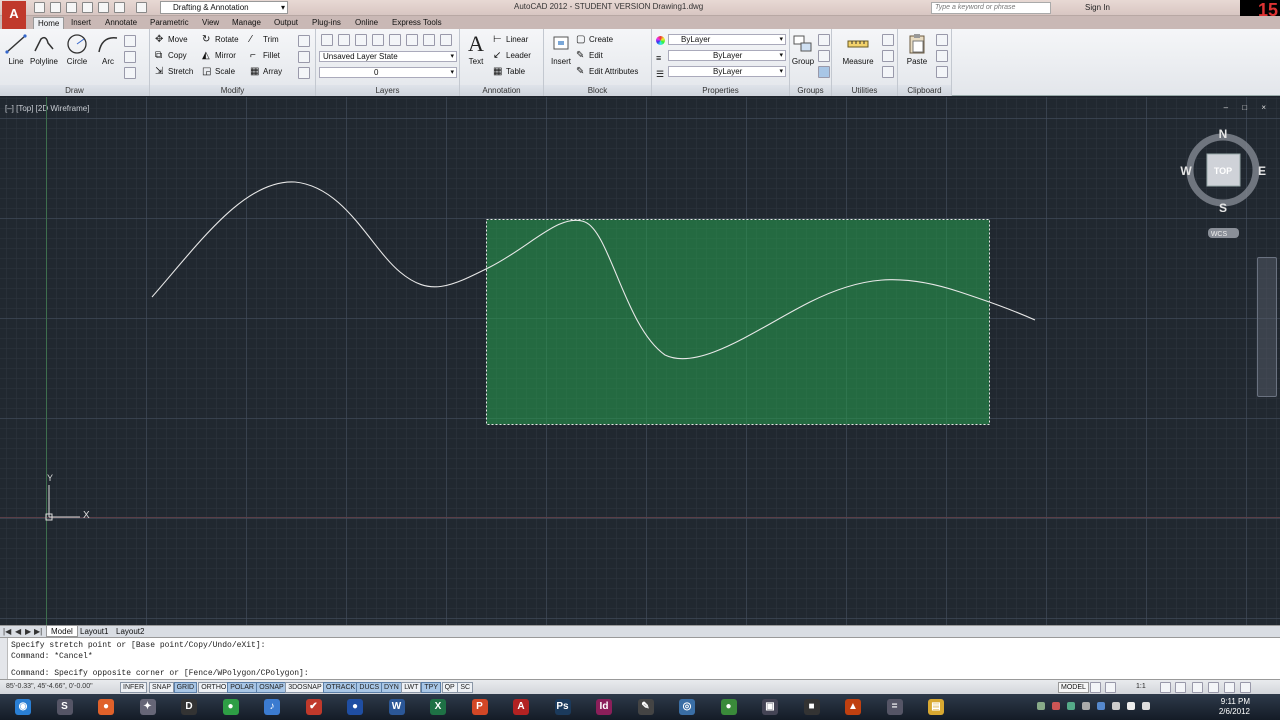 The height and width of the screenshot is (720, 1280). What do you see at coordinates (304, 73) in the screenshot?
I see `offset-icon` at bounding box center [304, 73].